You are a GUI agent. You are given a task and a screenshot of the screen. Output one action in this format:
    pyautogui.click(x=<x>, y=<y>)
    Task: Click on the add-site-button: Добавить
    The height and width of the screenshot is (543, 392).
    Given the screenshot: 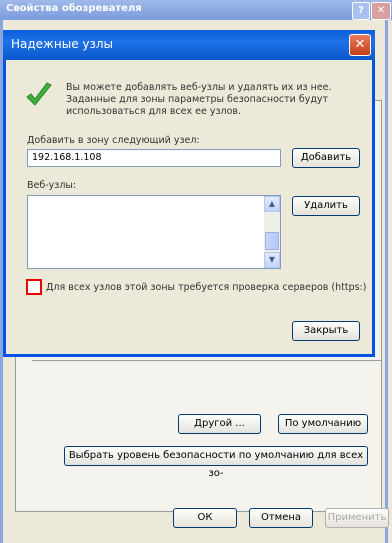 What is the action you would take?
    pyautogui.click(x=326, y=158)
    